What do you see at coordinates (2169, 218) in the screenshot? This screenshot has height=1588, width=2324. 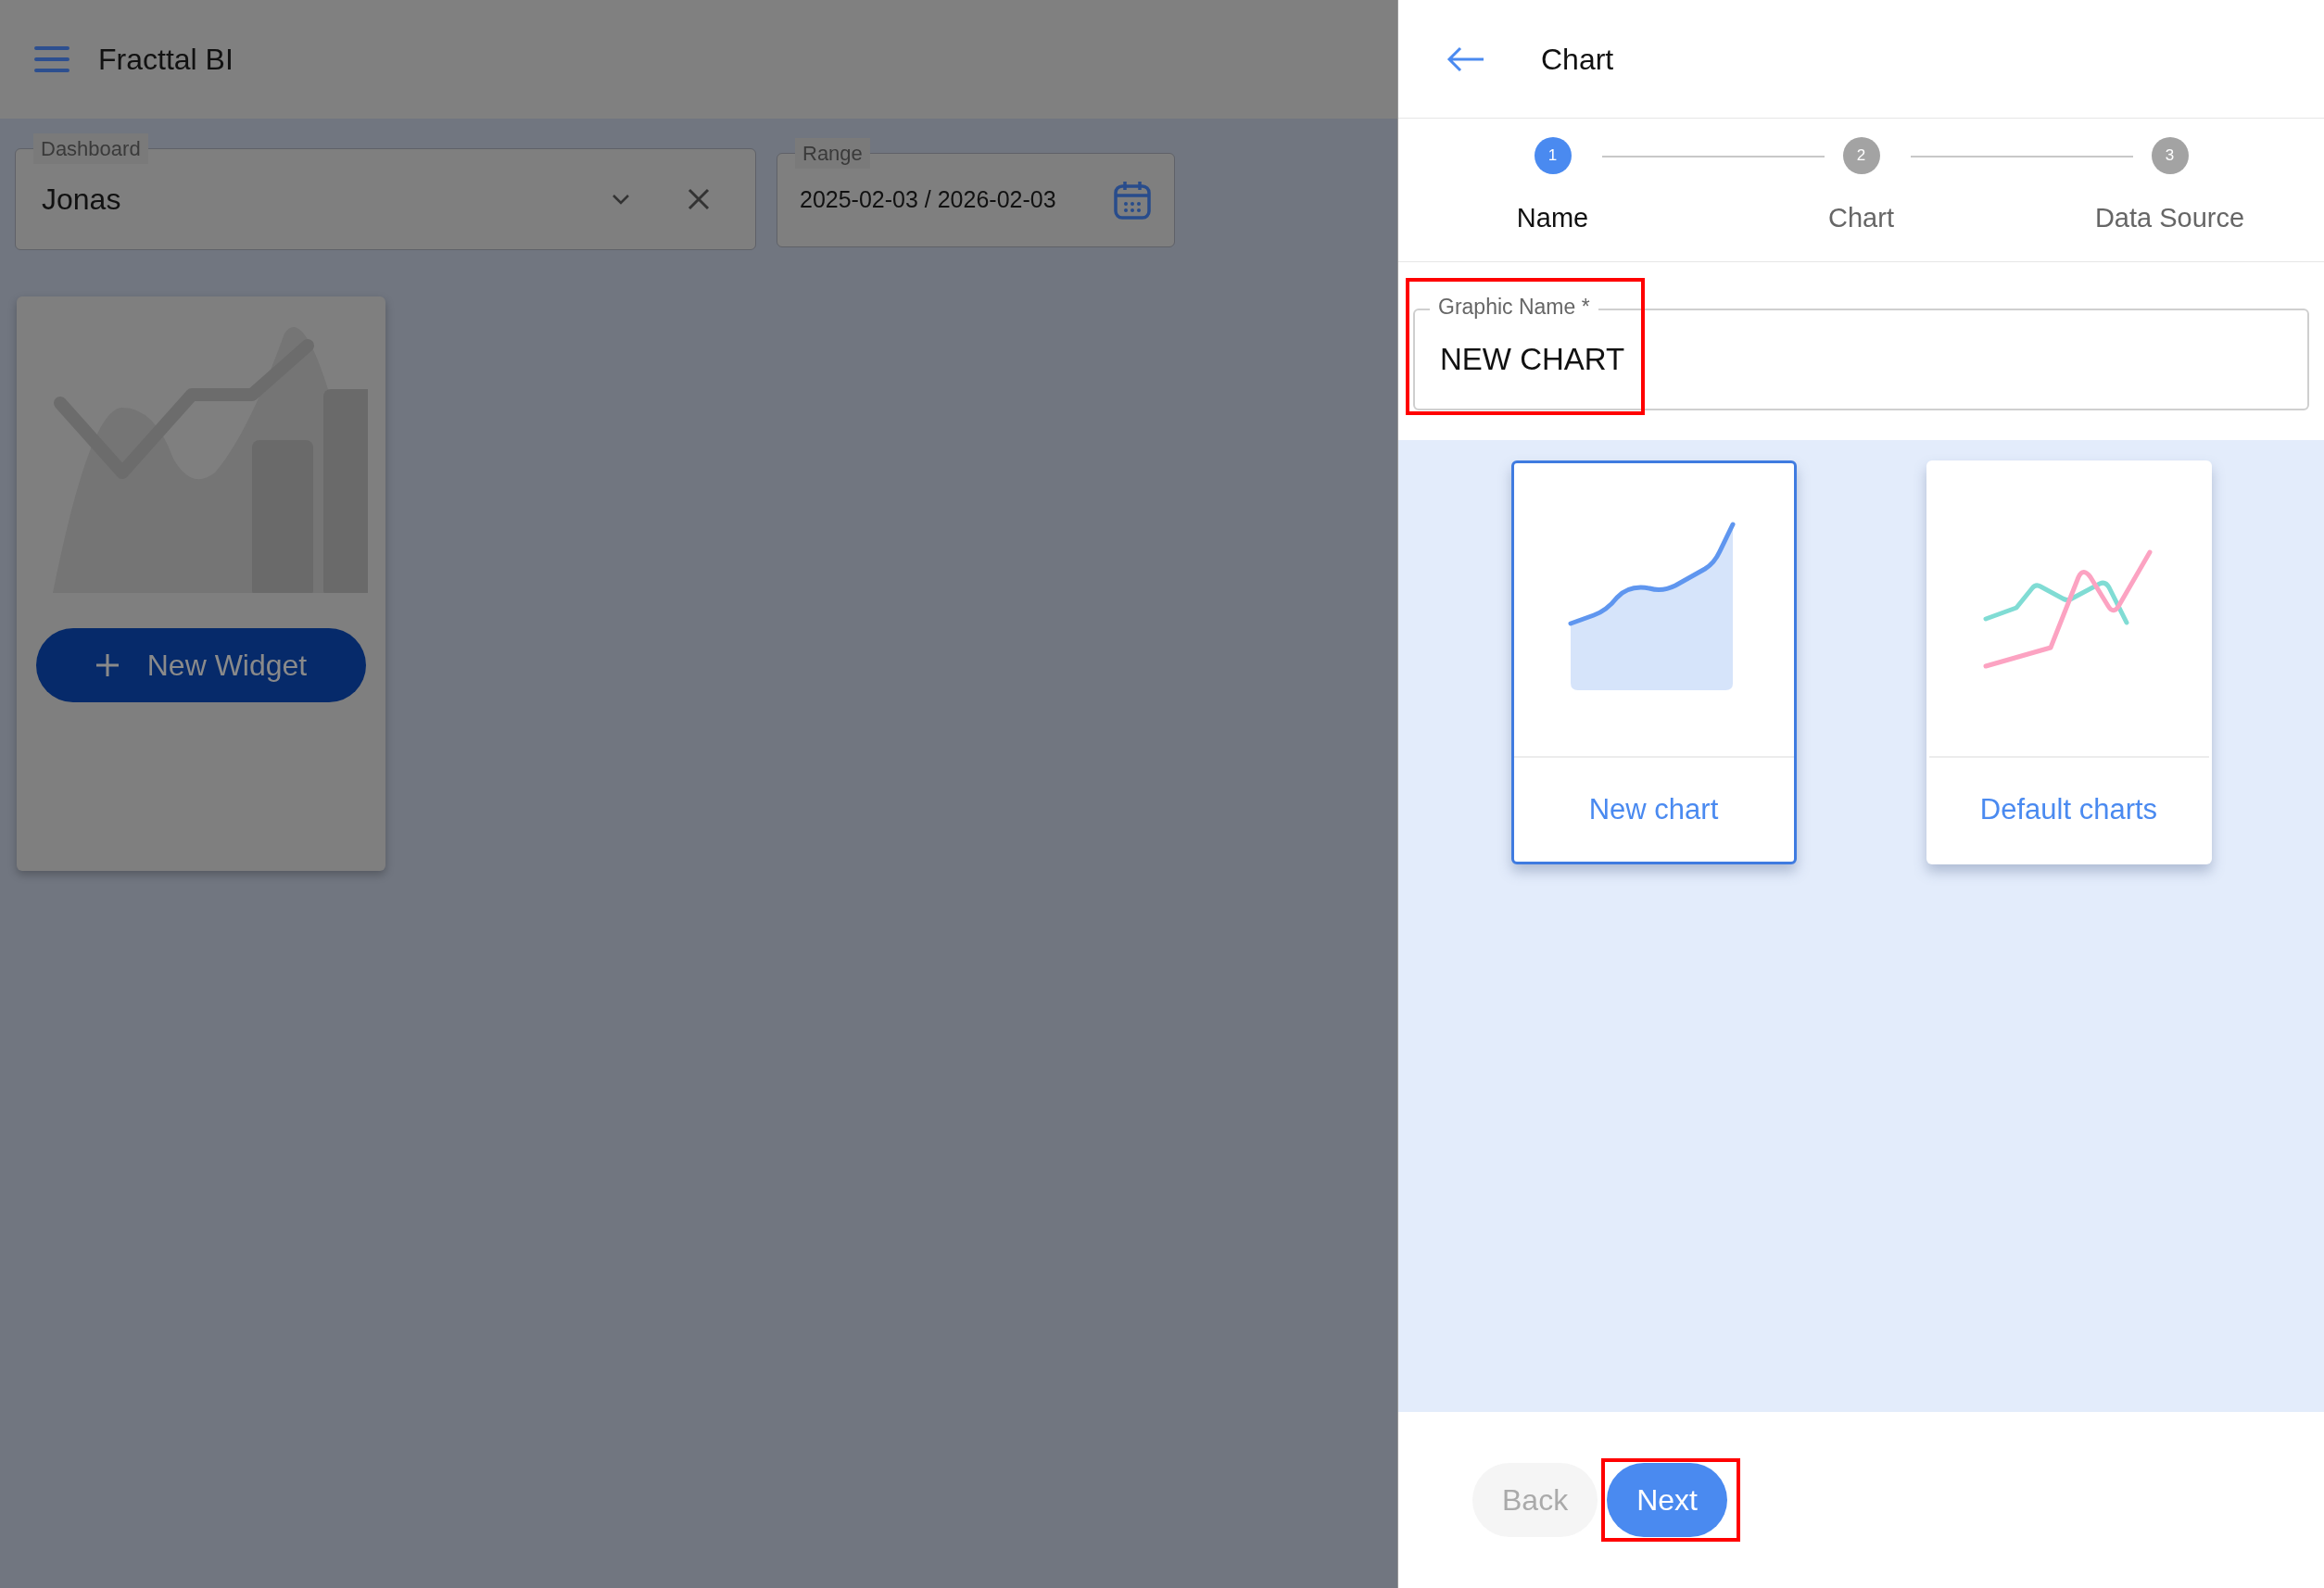 I see `step-label: Data Source` at bounding box center [2169, 218].